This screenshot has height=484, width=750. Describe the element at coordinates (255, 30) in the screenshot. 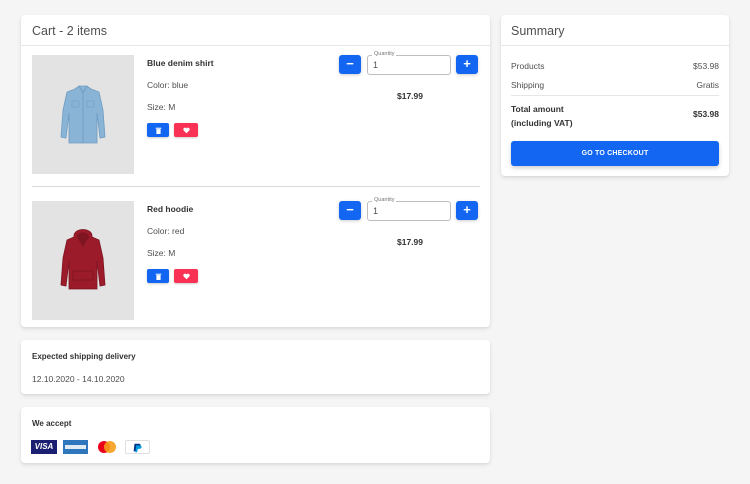

I see `cart-title: Cart - 2 items` at that location.